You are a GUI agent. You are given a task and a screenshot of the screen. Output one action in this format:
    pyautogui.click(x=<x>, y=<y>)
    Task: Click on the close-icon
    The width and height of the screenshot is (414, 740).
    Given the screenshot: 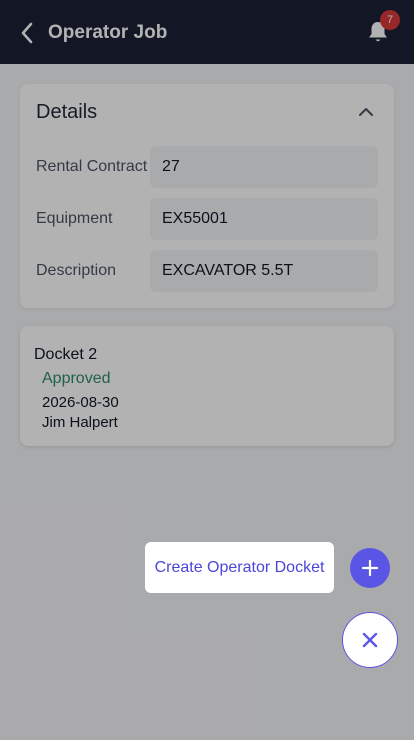 What is the action you would take?
    pyautogui.click(x=370, y=640)
    